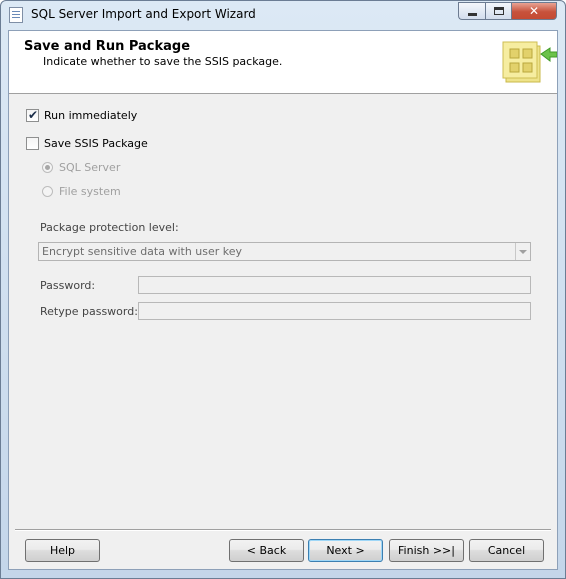 This screenshot has width=566, height=579. What do you see at coordinates (143, 14) in the screenshot?
I see `window-title: SQL Server Import and Export Wizard` at bounding box center [143, 14].